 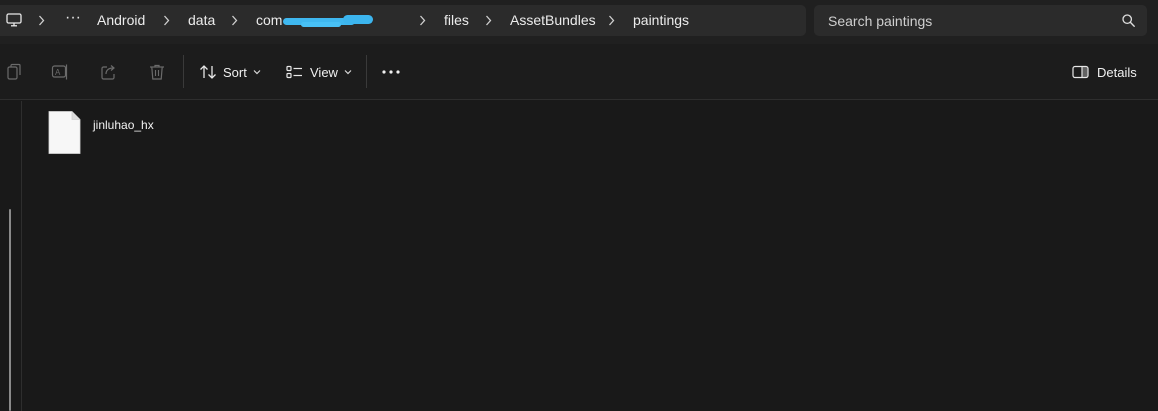 I want to click on search-icon, so click(x=1128, y=20).